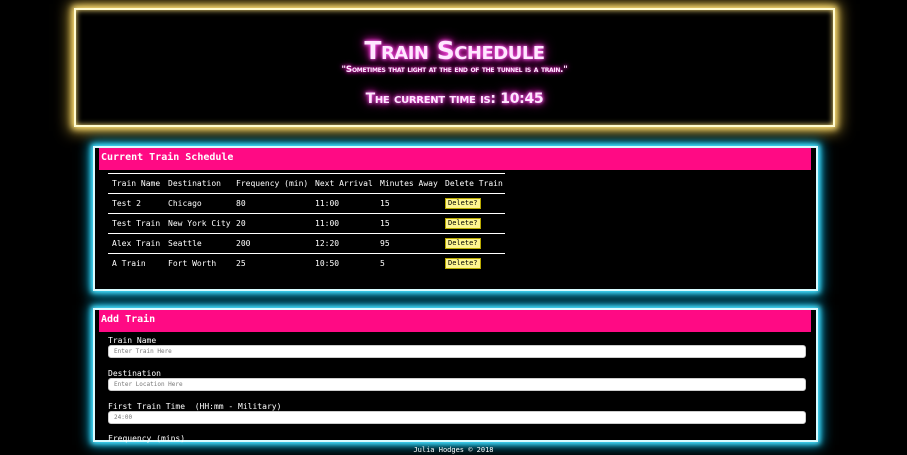 The image size is (907, 455). Describe the element at coordinates (199, 223) in the screenshot. I see `destination-cell: New York City` at that location.